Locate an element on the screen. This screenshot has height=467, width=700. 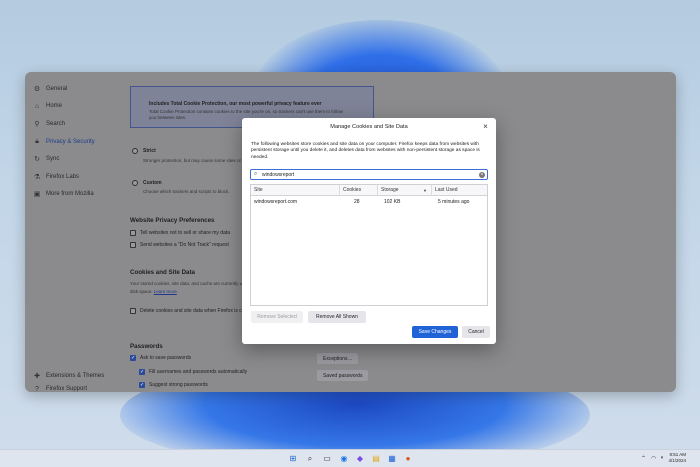
gear-icon: ⚙ is located at coordinates (37, 89).